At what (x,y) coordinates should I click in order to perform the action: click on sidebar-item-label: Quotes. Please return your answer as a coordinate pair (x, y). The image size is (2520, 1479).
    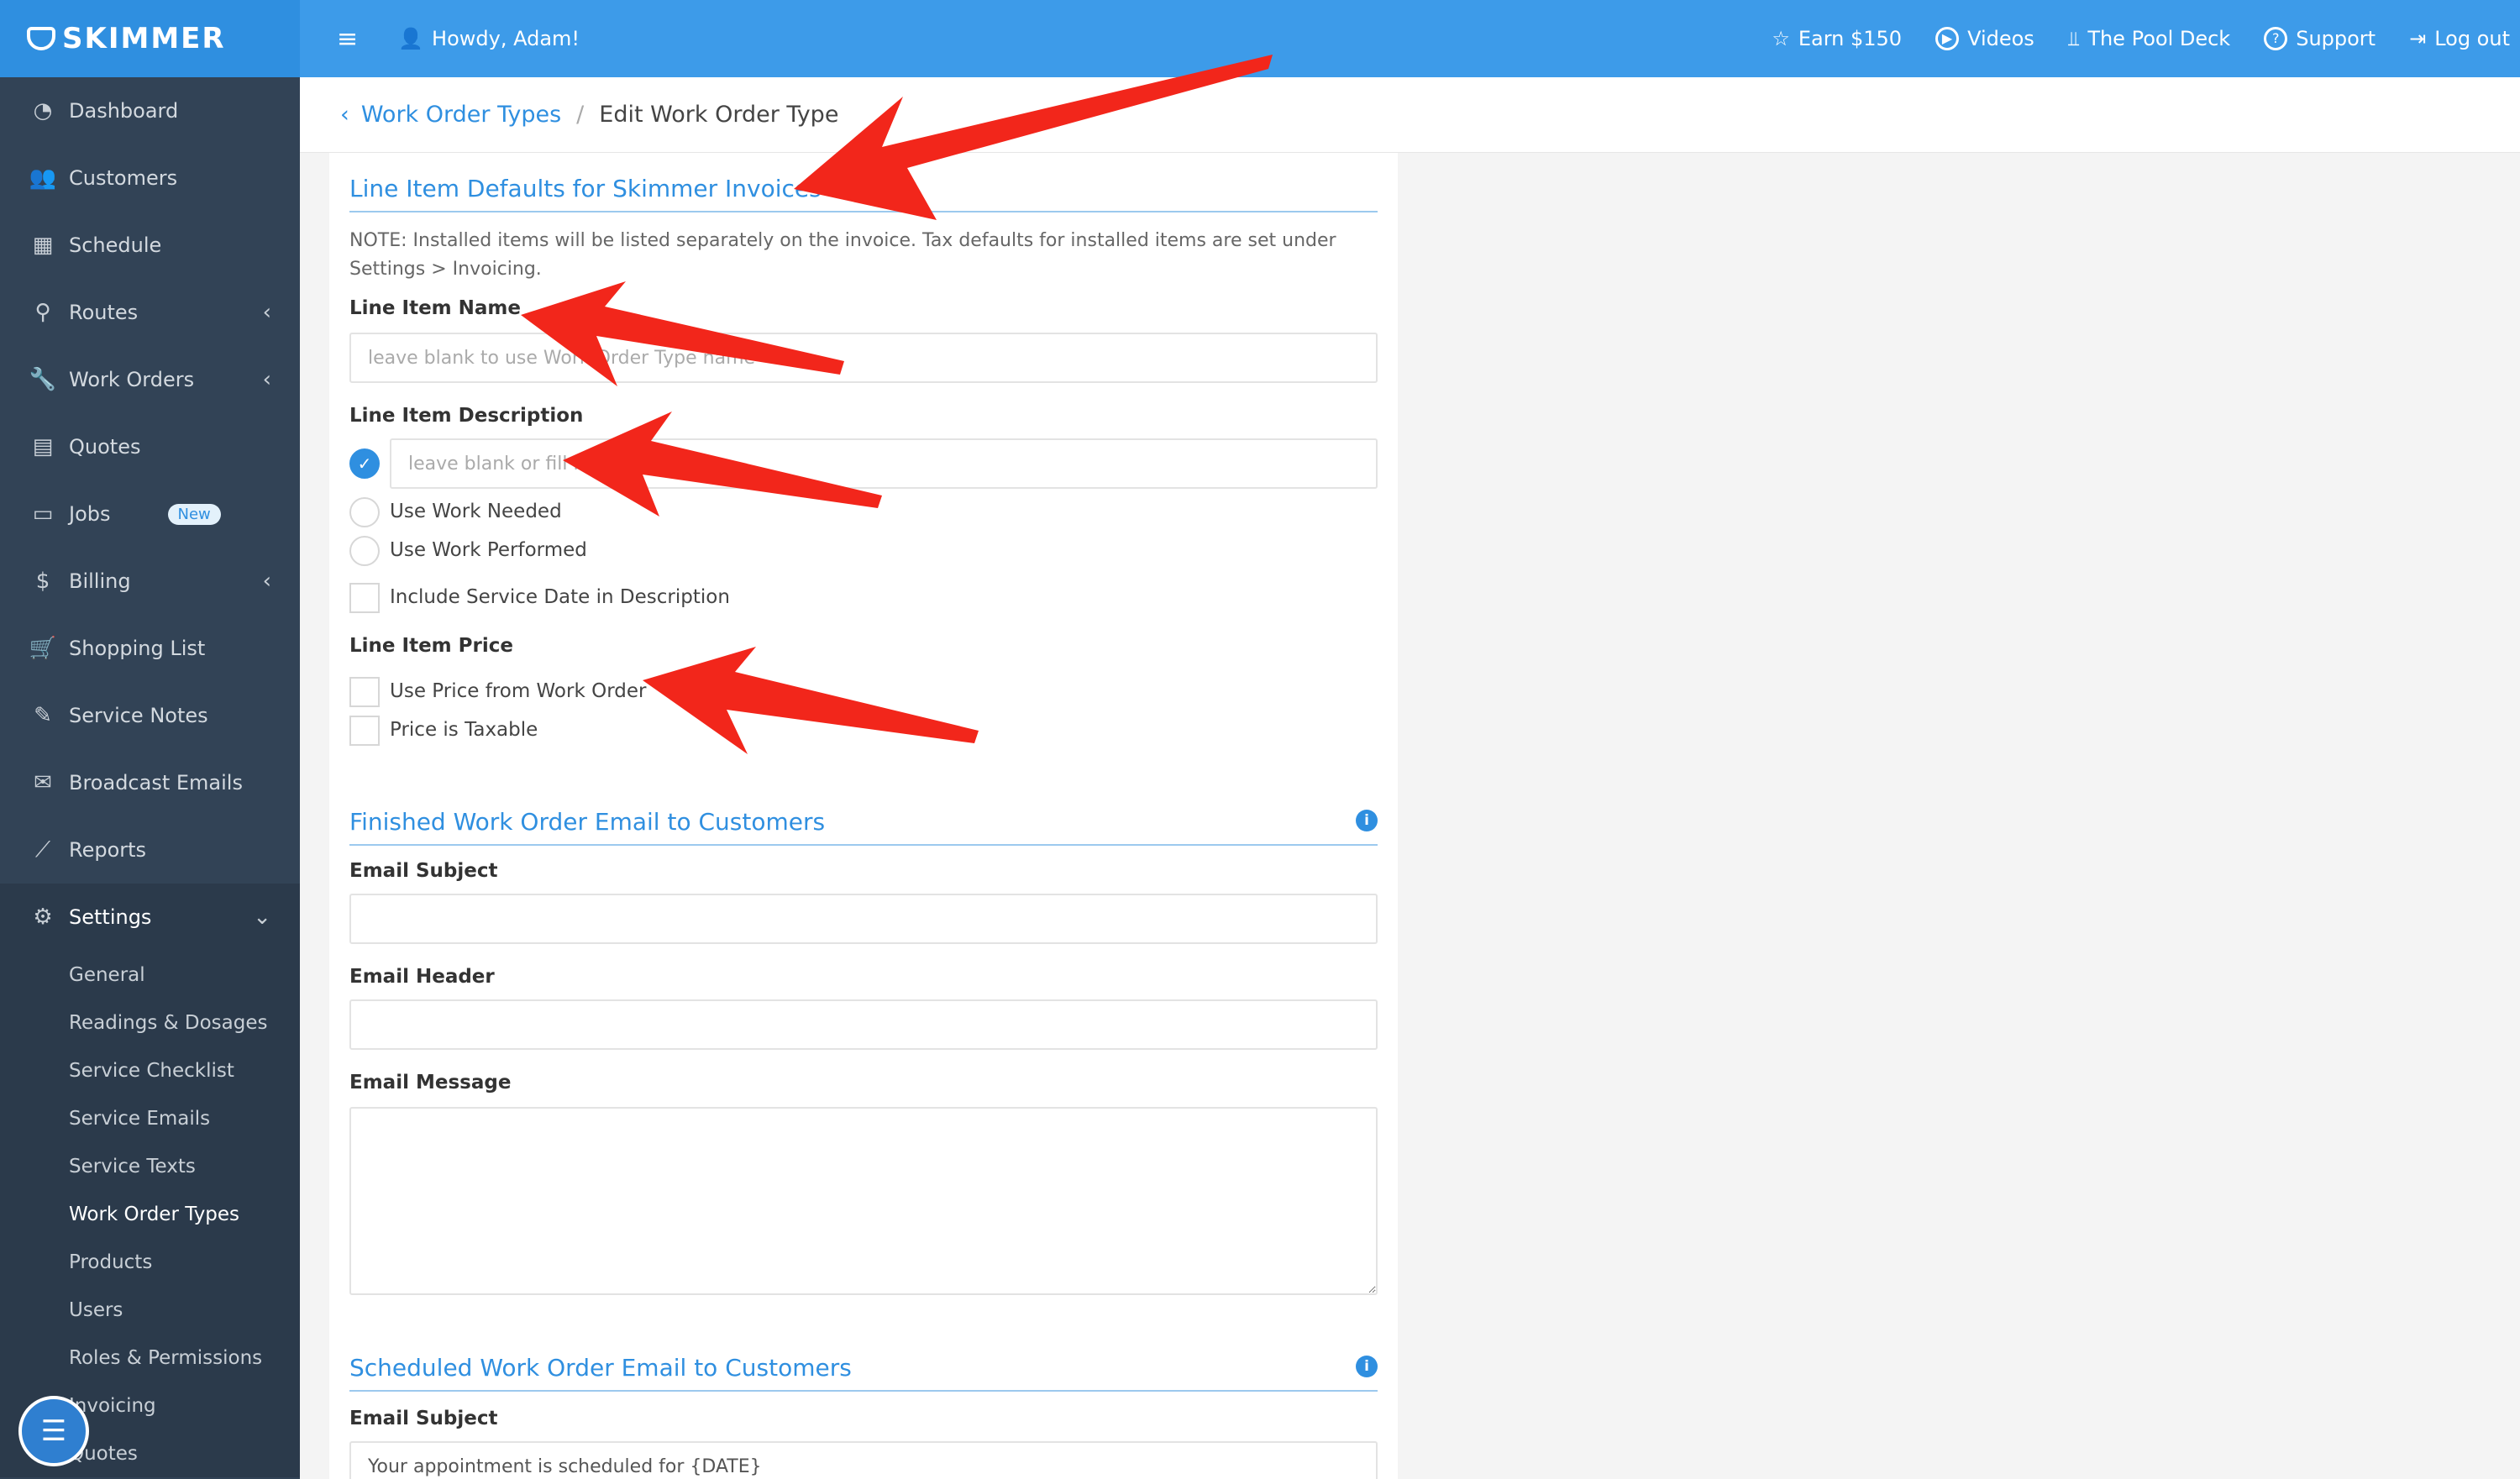
    Looking at the image, I should click on (105, 447).